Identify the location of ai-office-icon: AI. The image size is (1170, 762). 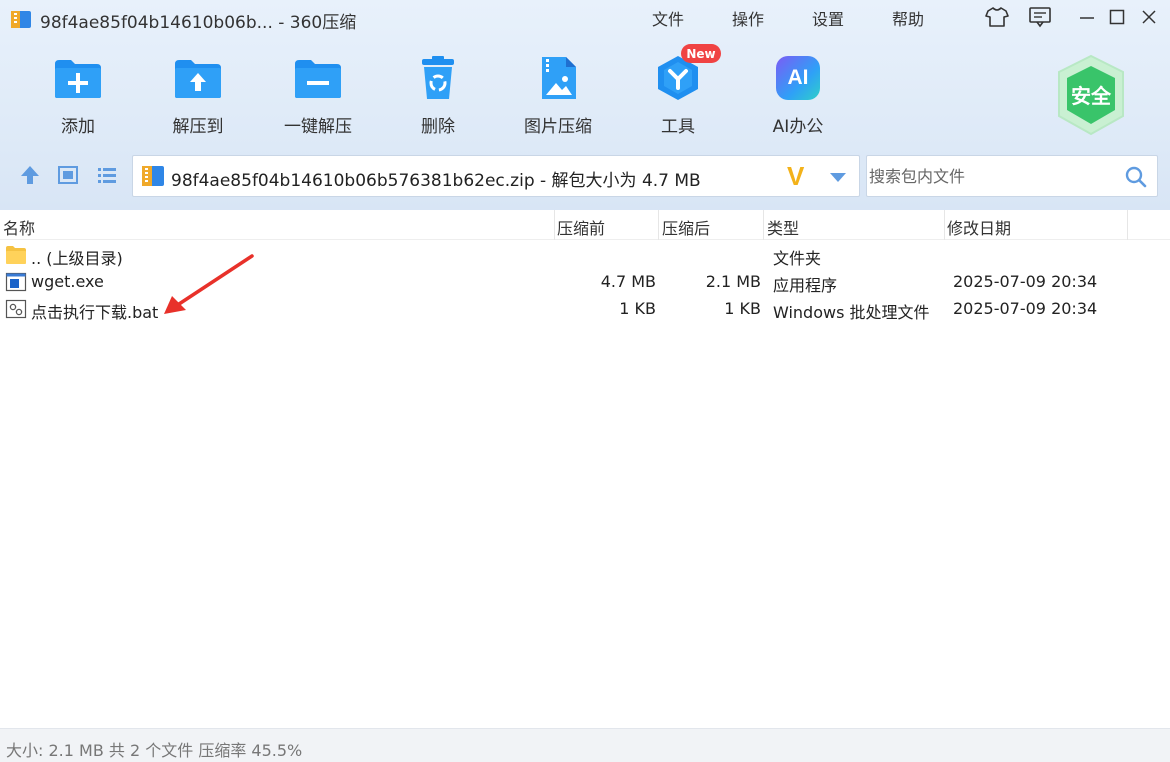
(798, 78).